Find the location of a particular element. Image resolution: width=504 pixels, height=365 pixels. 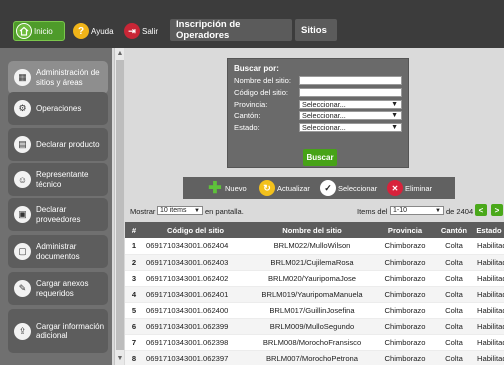

sidebar-item-label: Administrar documentos is located at coordinates (58, 251).